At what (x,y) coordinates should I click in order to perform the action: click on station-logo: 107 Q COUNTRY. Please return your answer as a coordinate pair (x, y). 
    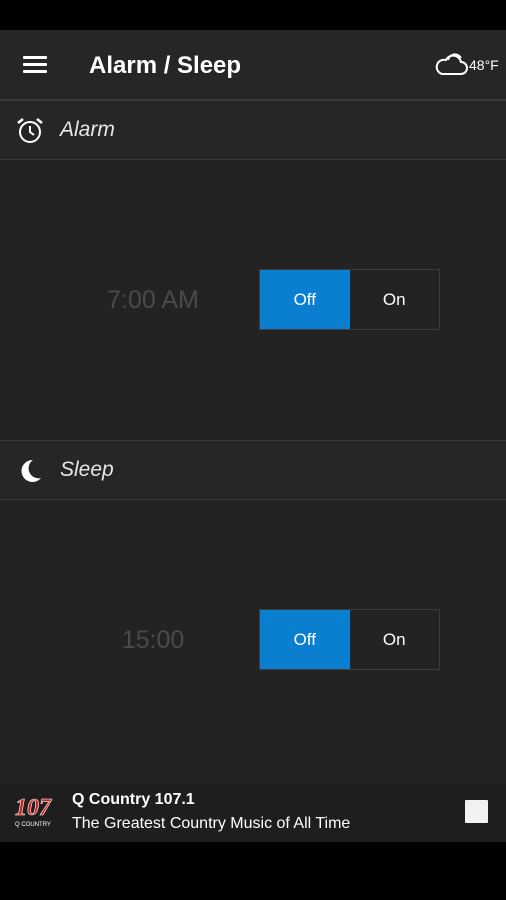
    Looking at the image, I should click on (34, 811).